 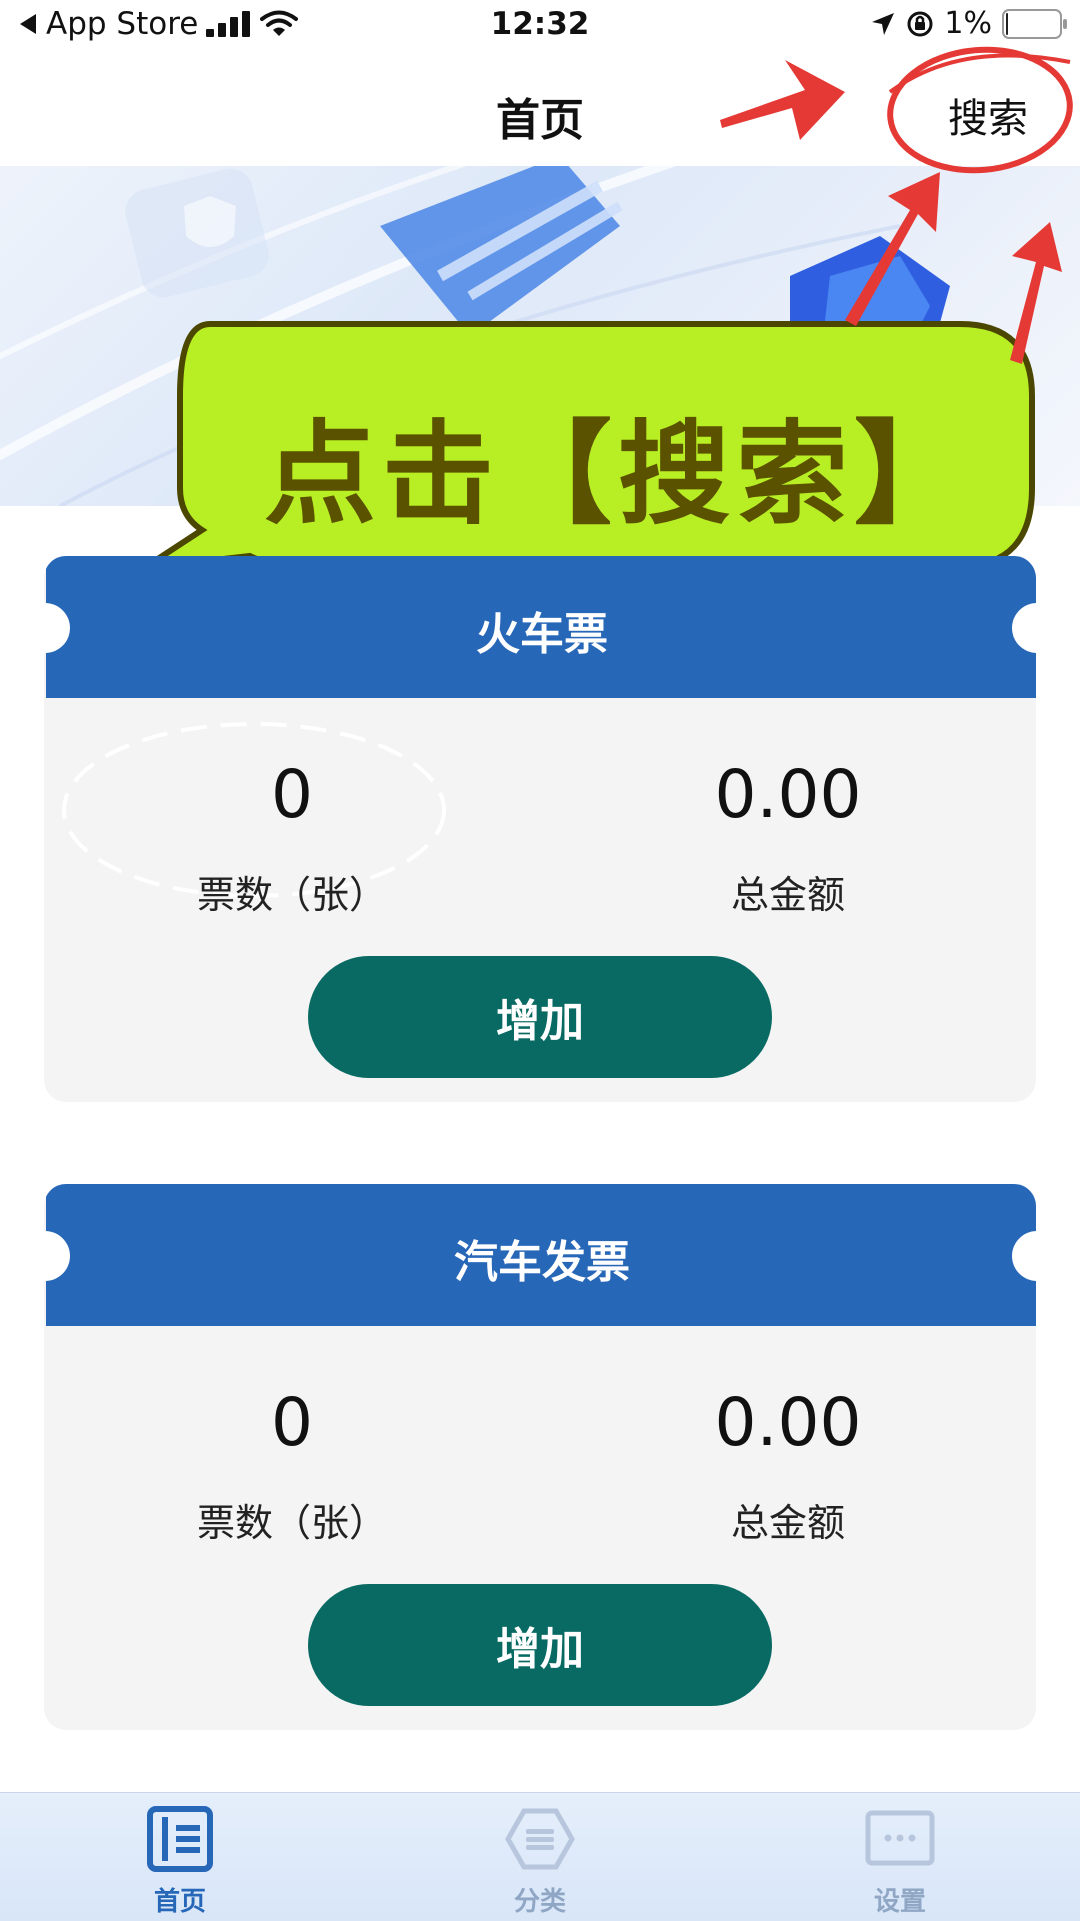 What do you see at coordinates (968, 23) in the screenshot?
I see `battery-percent: 1%` at bounding box center [968, 23].